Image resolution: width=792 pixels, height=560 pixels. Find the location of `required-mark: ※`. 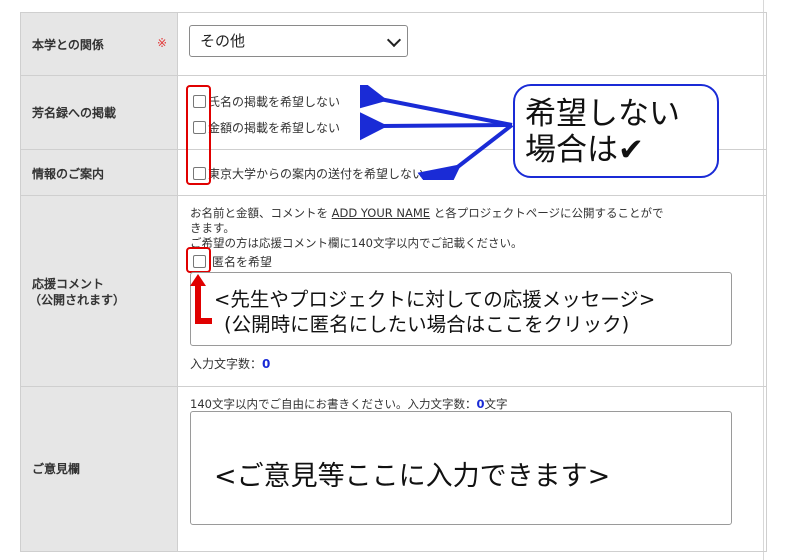

required-mark: ※ is located at coordinates (162, 43).